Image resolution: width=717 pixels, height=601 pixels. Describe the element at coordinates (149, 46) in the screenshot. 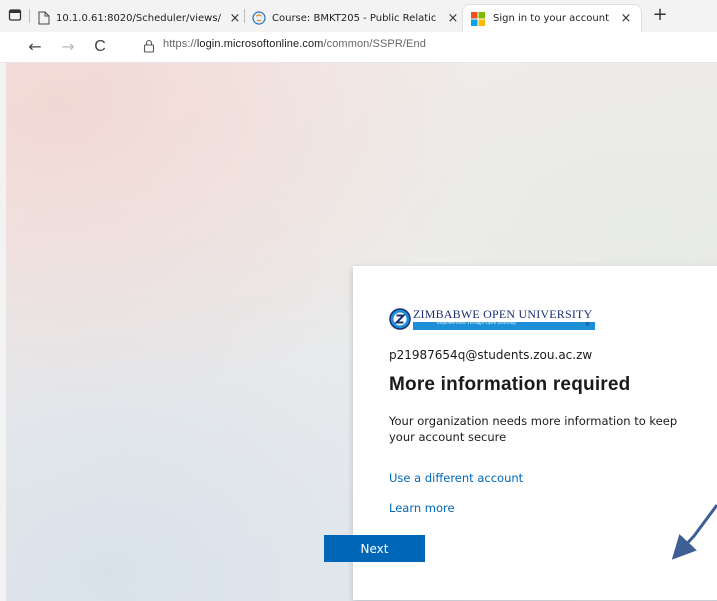

I see `lock-icon` at that location.